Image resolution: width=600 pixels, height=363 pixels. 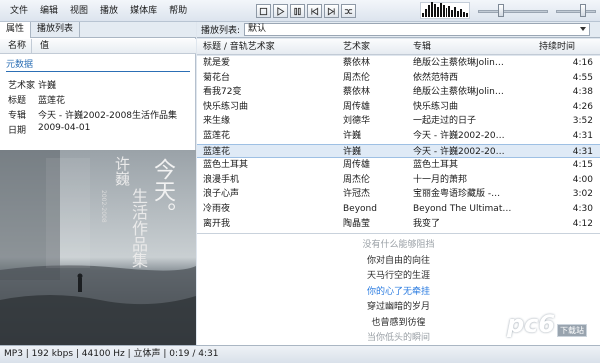 I want to click on volume-slider, so click(x=576, y=11).